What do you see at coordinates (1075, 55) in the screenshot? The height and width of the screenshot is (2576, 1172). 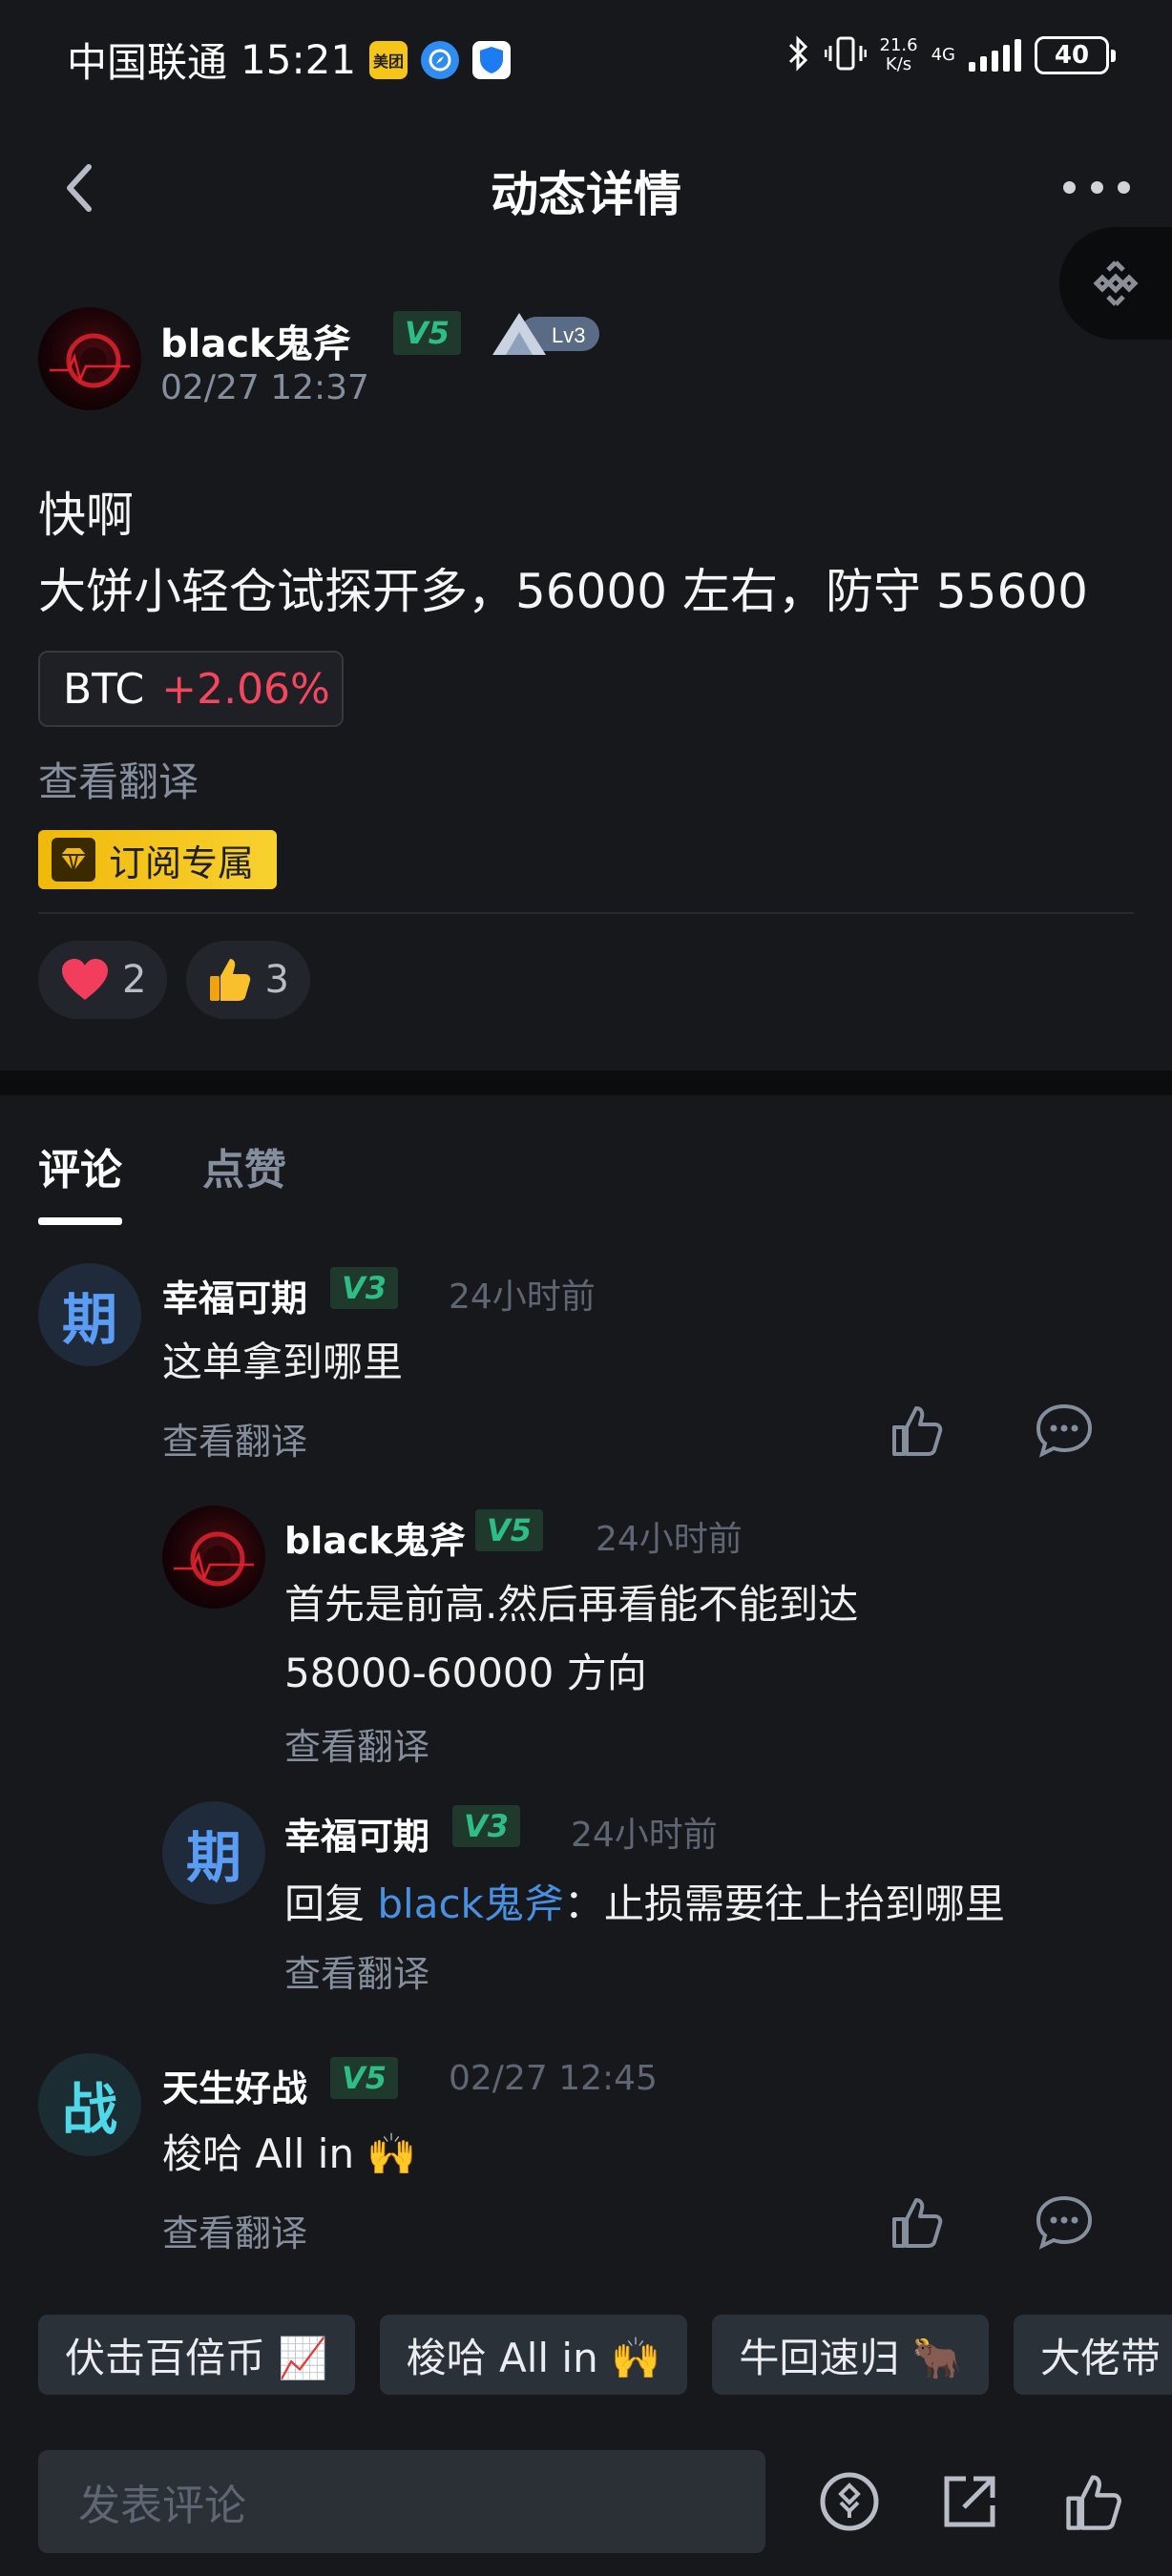 I see `battery-icon: 40` at bounding box center [1075, 55].